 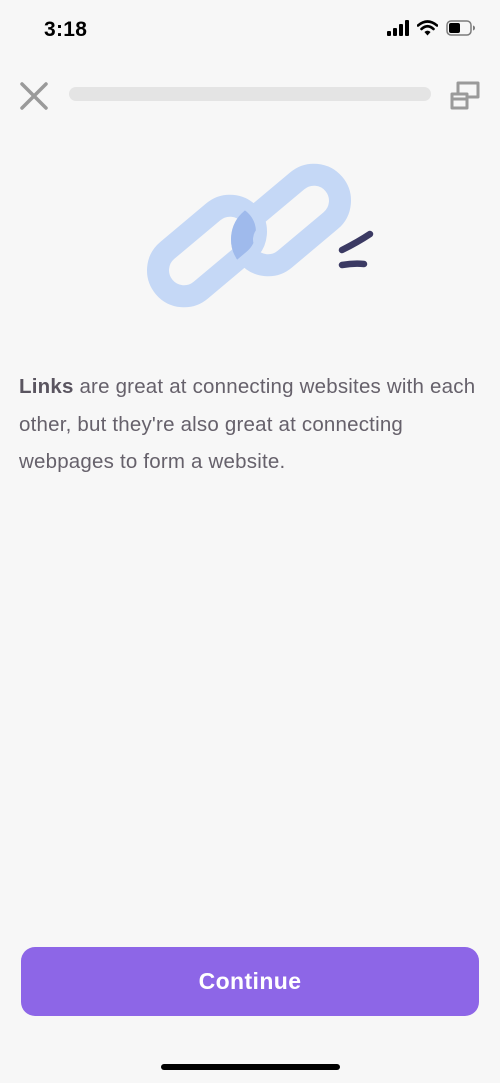 I want to click on status-bar: 3:18, so click(x=250, y=30).